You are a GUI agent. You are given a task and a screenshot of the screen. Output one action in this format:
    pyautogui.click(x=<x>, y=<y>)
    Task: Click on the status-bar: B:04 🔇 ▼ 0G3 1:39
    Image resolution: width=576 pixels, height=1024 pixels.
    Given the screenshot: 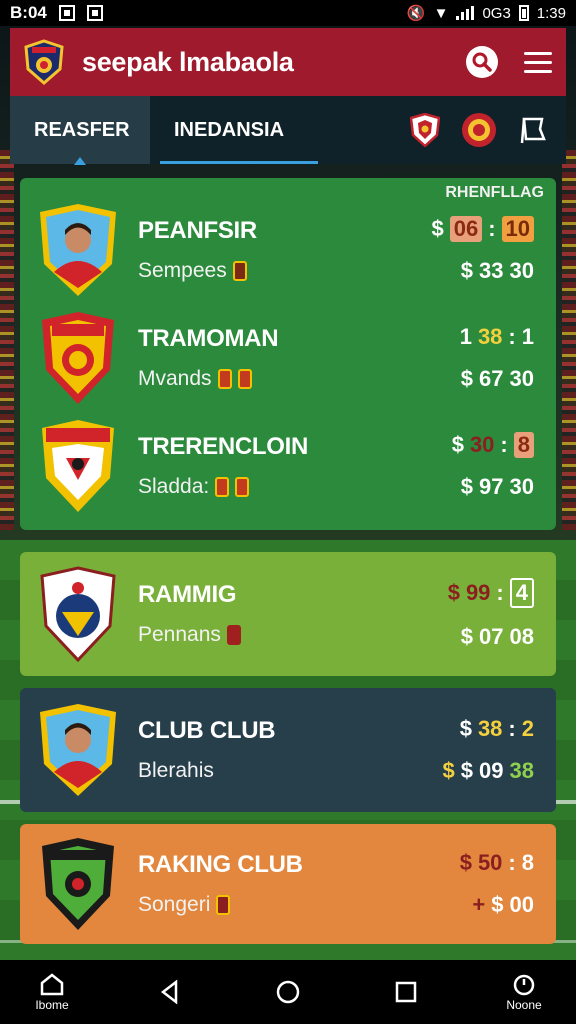 What is the action you would take?
    pyautogui.click(x=288, y=13)
    